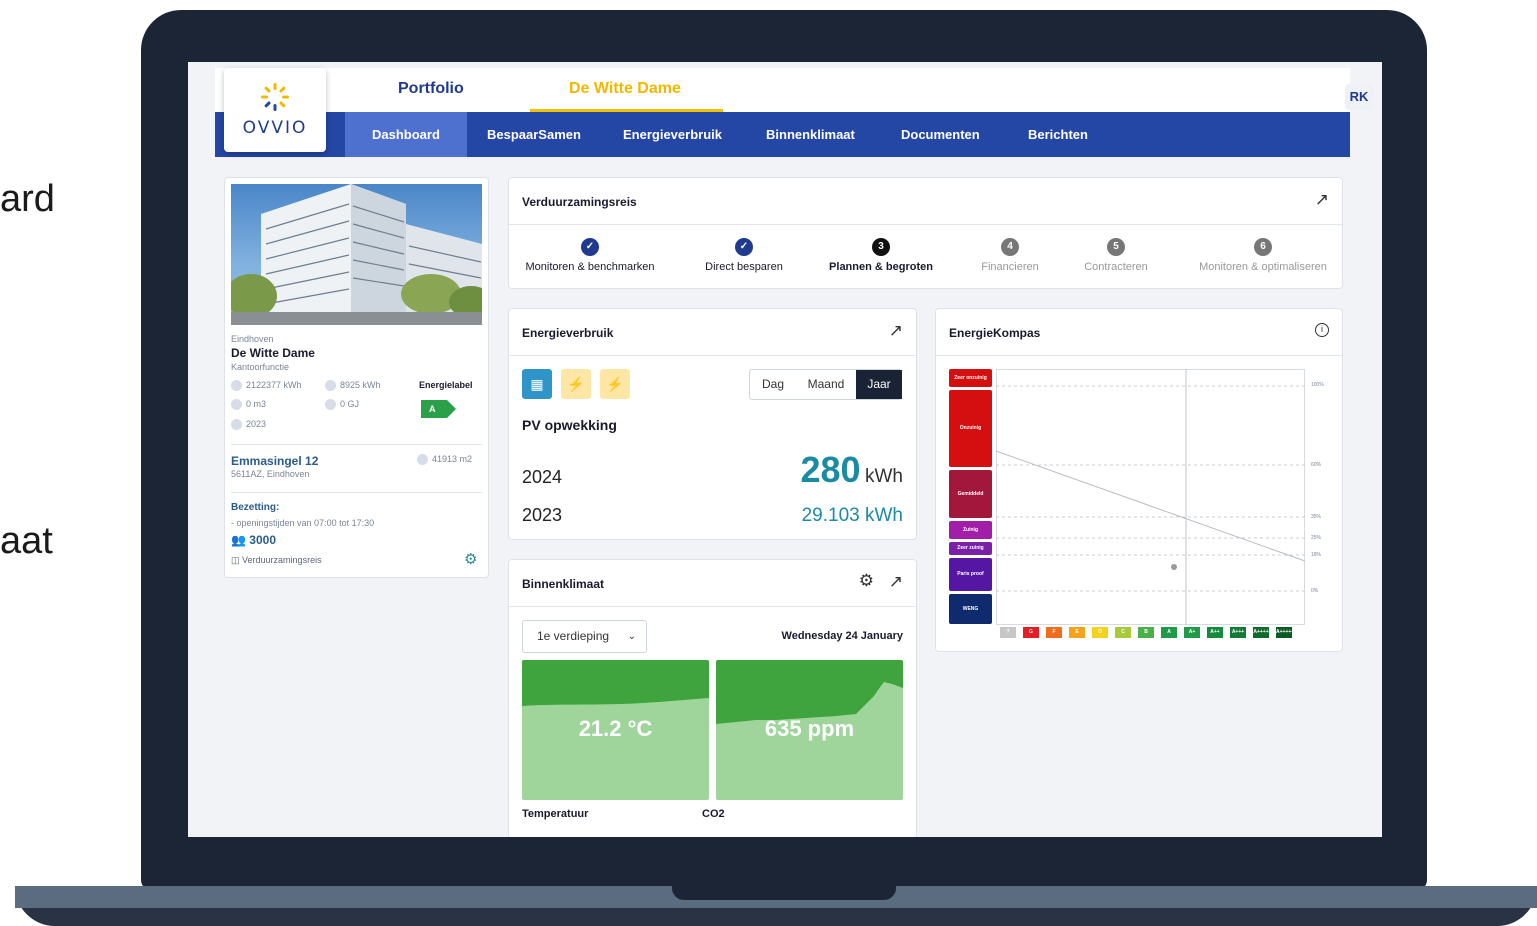 Image resolution: width=1537 pixels, height=926 pixels. Describe the element at coordinates (1008, 632) in the screenshot. I see `label-unknown: ?` at that location.